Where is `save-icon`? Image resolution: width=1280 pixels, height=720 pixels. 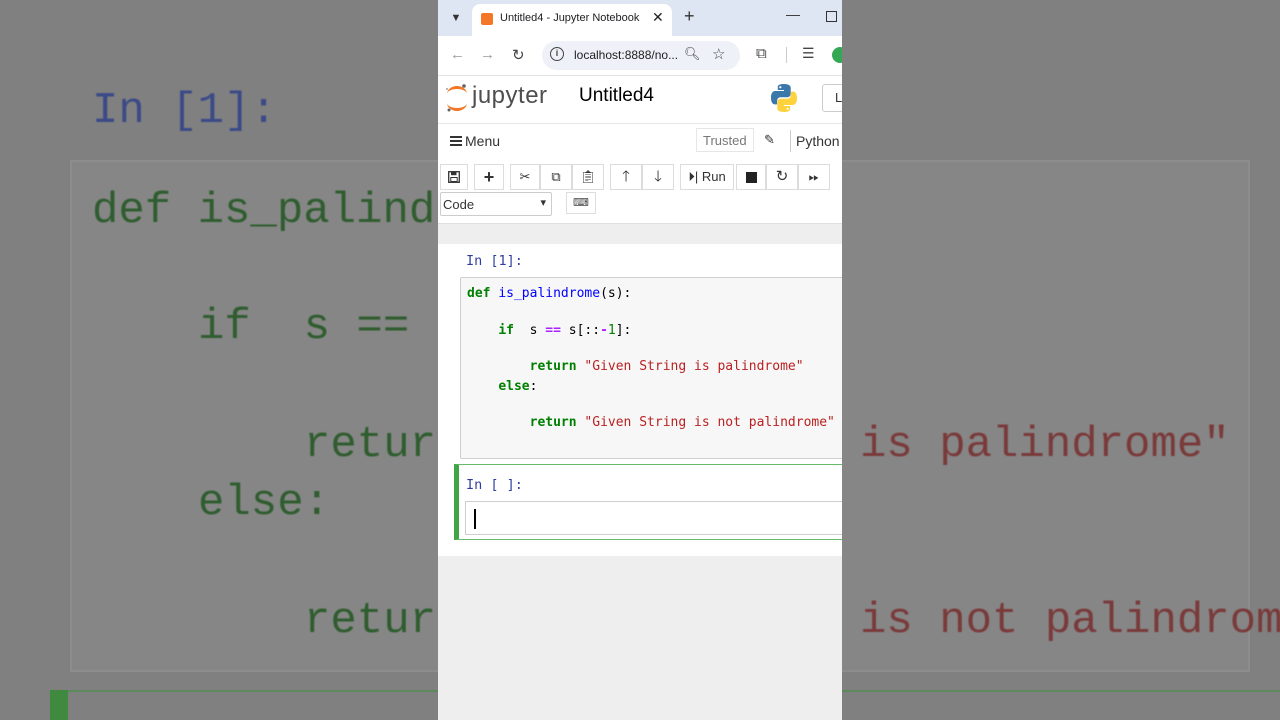
save-icon is located at coordinates (454, 177).